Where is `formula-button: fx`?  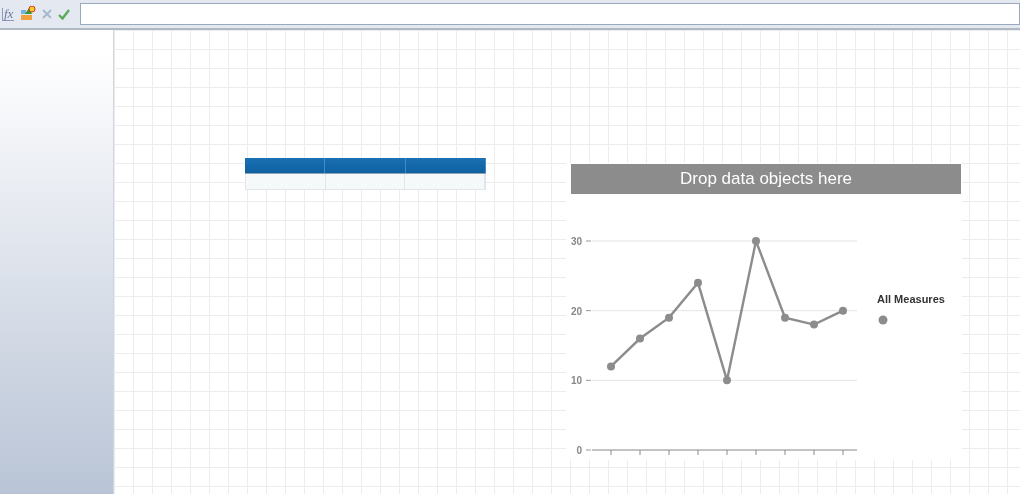 formula-button: fx is located at coordinates (8, 14).